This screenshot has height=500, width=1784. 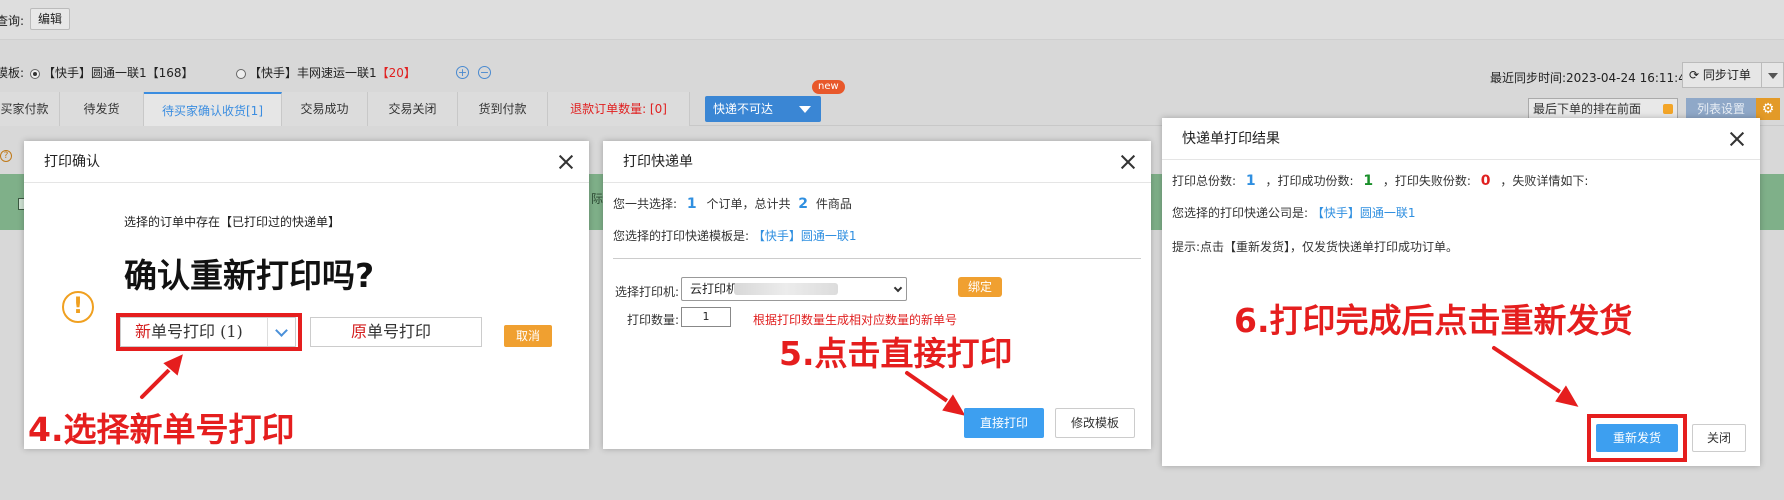 What do you see at coordinates (855, 320) in the screenshot?
I see `quantity-hint: 根据打印数量生成相对应数量的新单号` at bounding box center [855, 320].